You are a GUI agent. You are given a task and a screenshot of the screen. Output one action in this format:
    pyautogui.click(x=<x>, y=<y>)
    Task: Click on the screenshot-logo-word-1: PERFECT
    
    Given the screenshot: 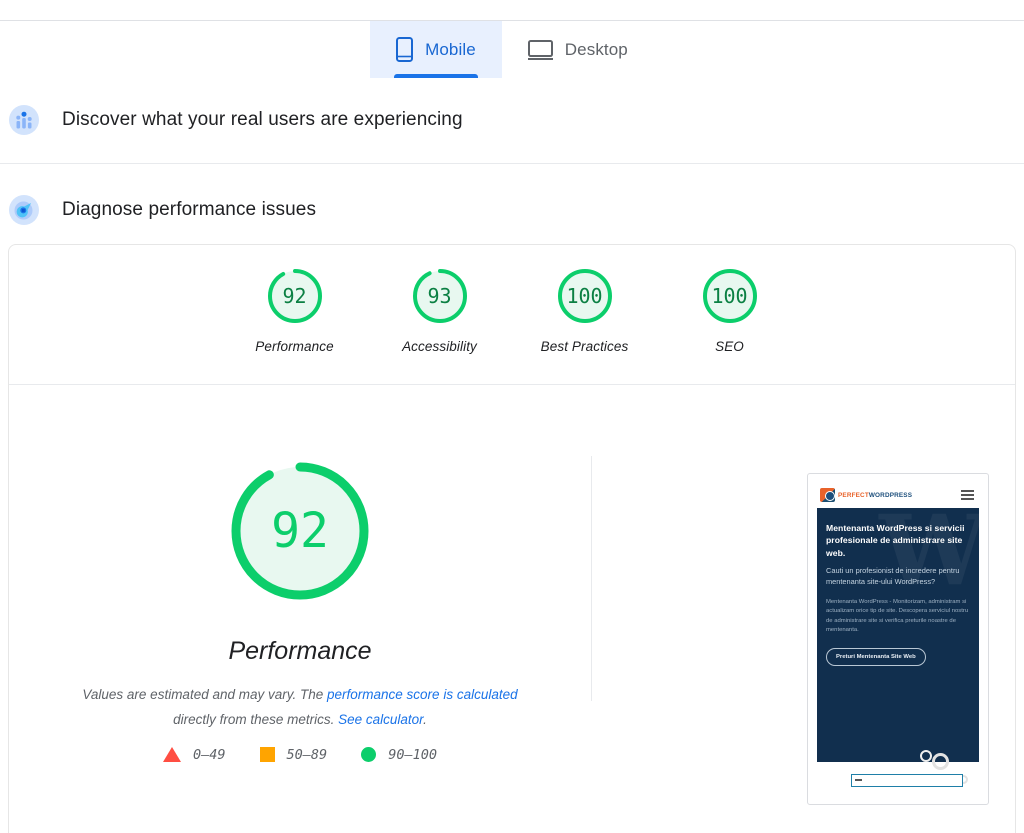 What is the action you would take?
    pyautogui.click(x=853, y=495)
    